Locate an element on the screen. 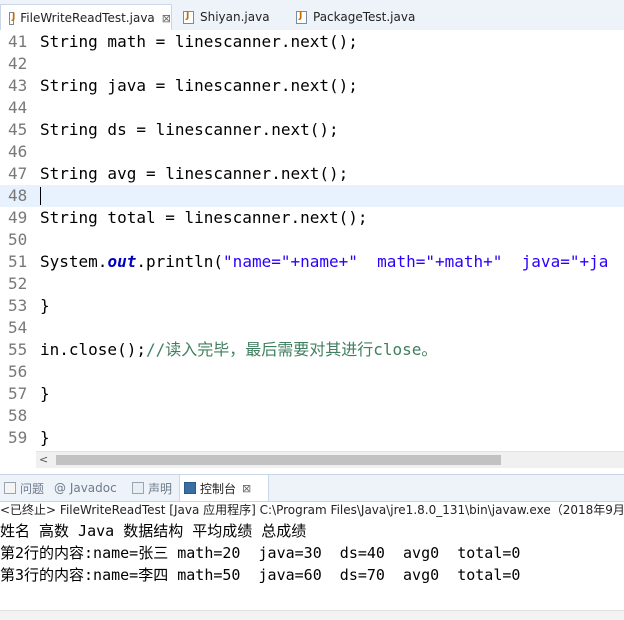  line-number: 45 is located at coordinates (18, 129).